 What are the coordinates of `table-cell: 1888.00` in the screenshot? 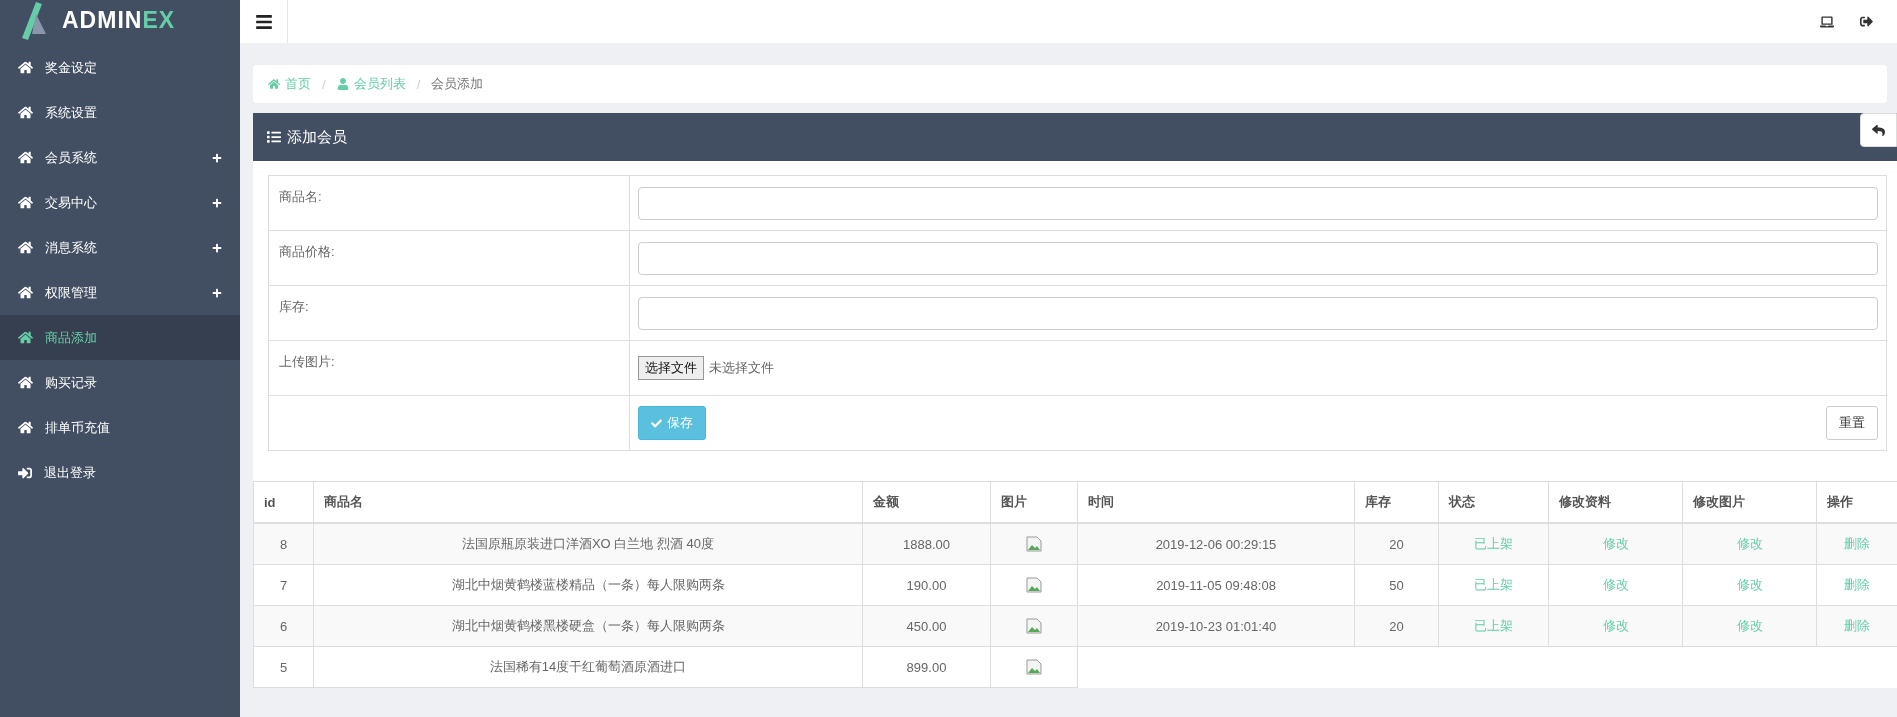 It's located at (926, 544).